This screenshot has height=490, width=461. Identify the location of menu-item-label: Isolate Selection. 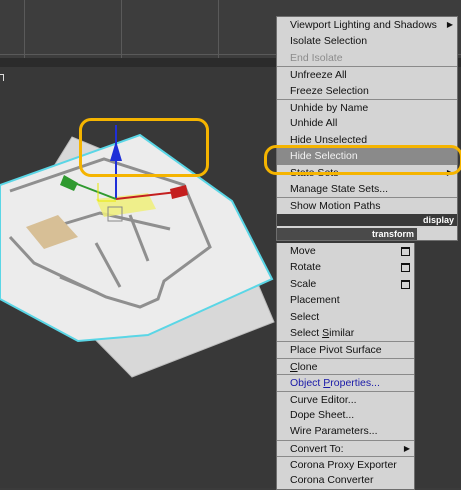
(329, 41).